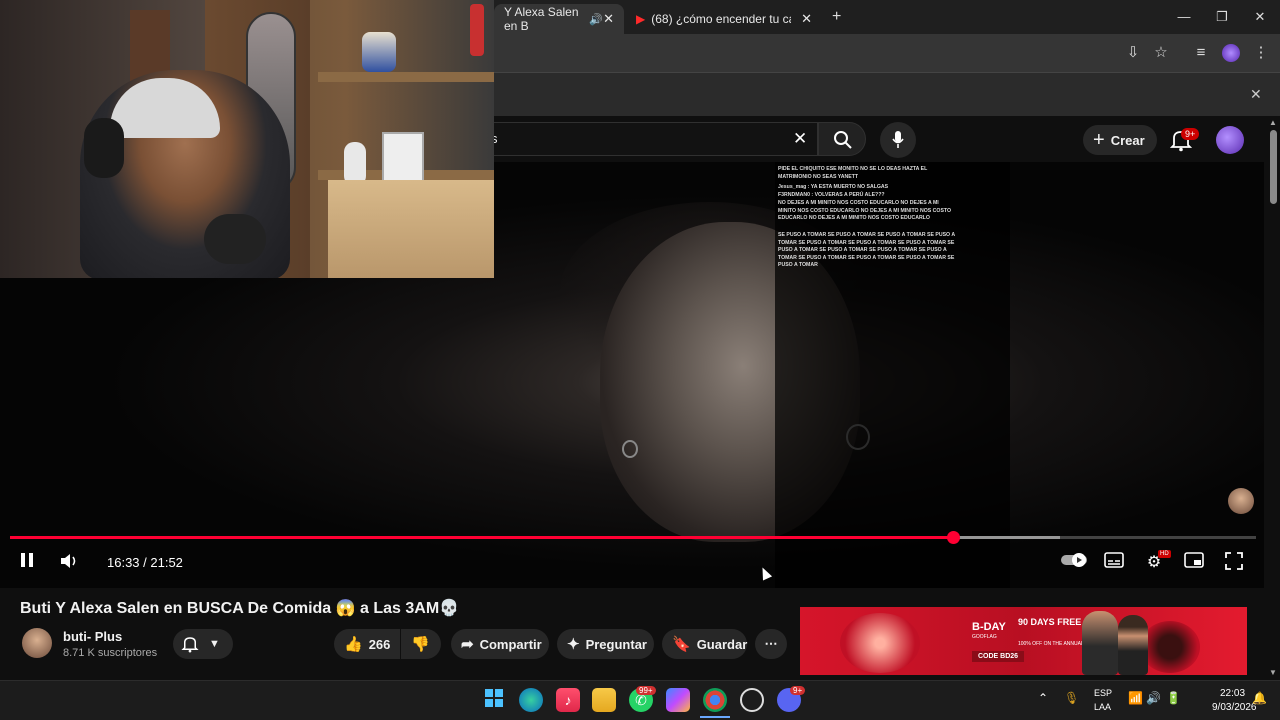  What do you see at coordinates (998, 656) in the screenshot?
I see `ad-code: CODE BD26` at bounding box center [998, 656].